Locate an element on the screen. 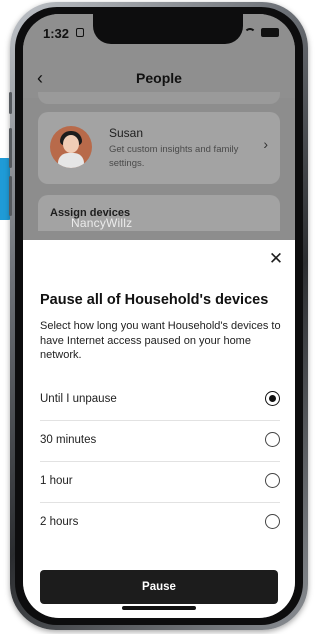  avatar is located at coordinates (71, 147).